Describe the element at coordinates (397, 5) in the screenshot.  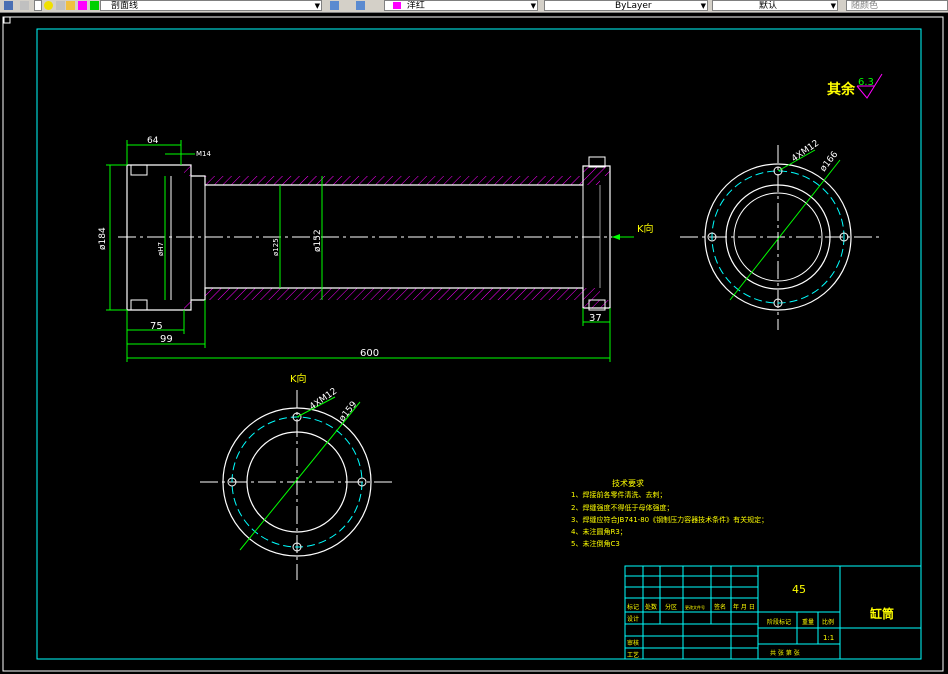
I see `color-swatch-icon` at that location.